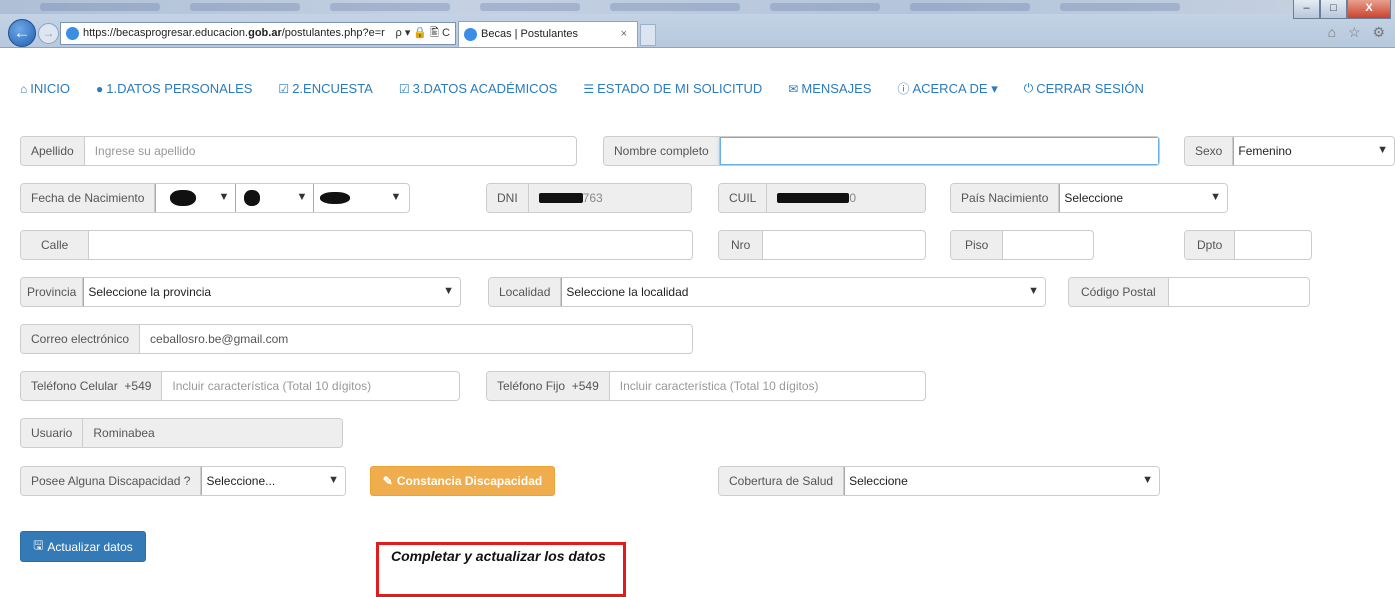  I want to click on fecha-nacimiento-group: Fecha de Nacimiento ▼ ▼ ▼, so click(215, 198).